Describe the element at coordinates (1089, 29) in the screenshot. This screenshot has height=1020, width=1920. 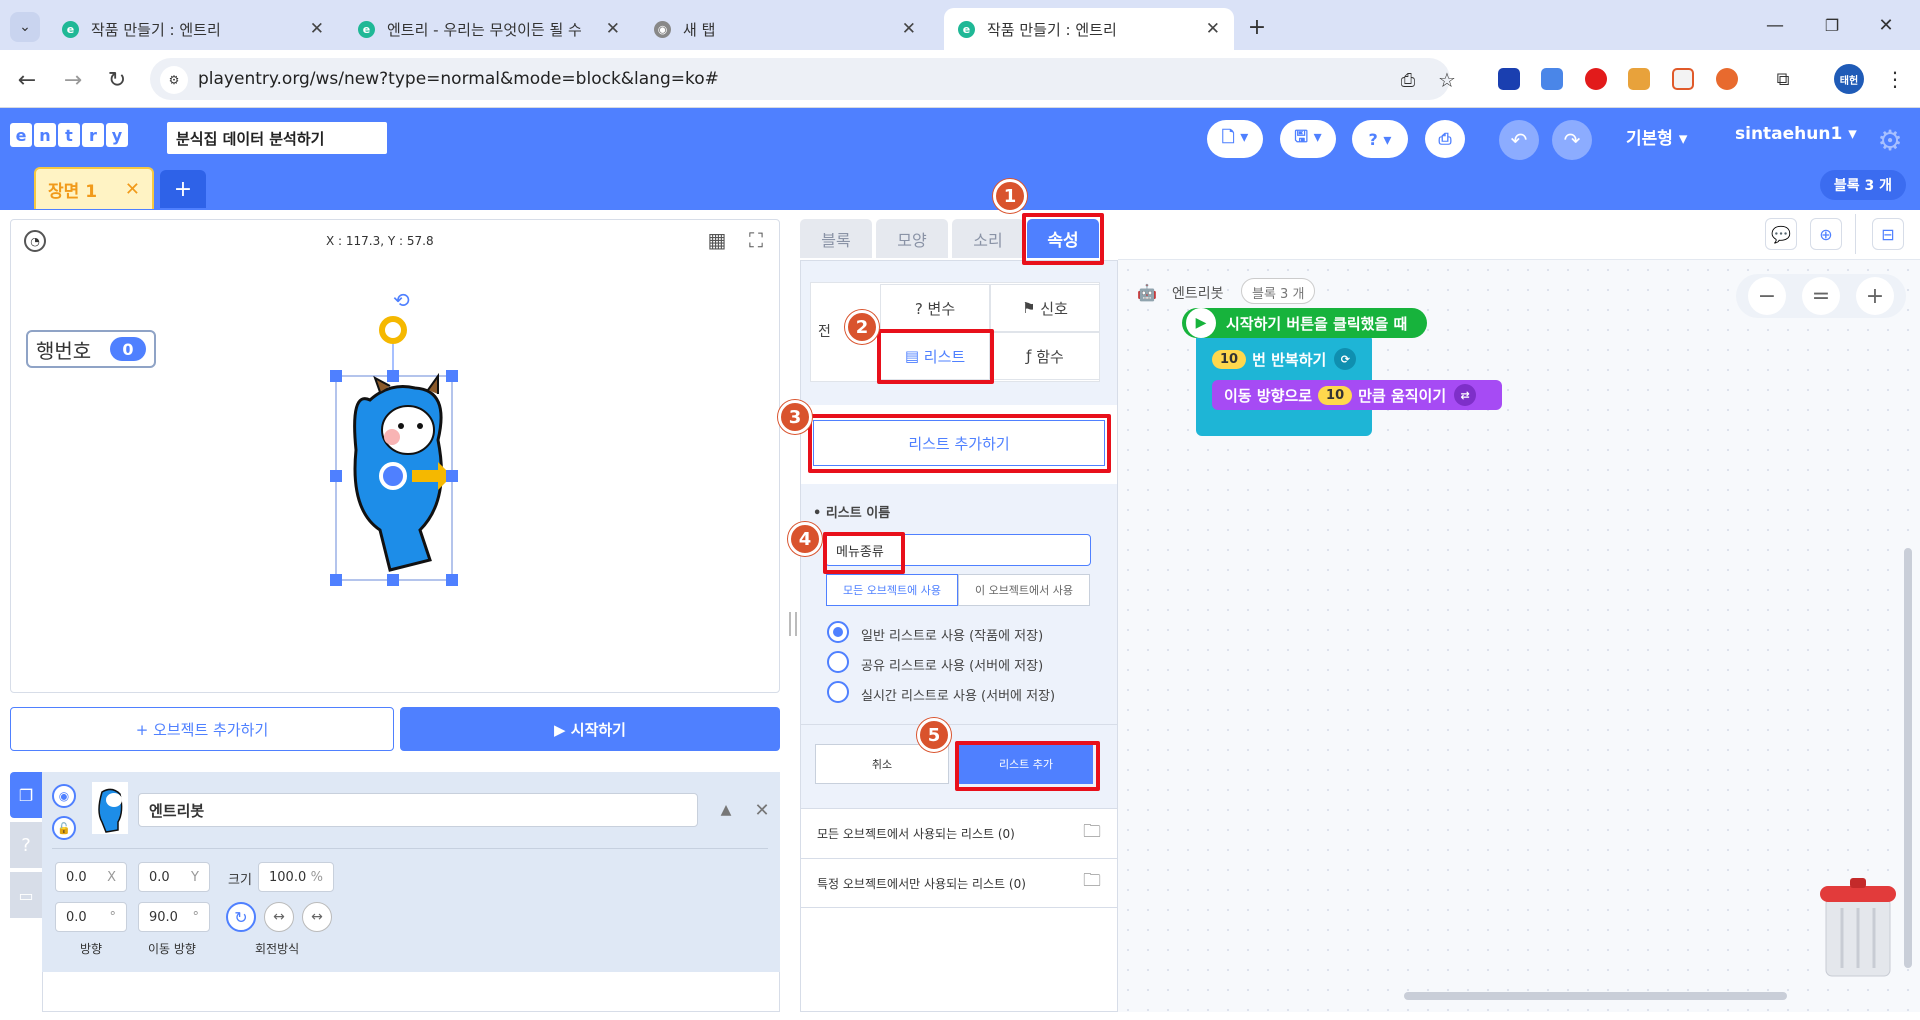
I see `browser-tab-4-active: e 작품 만들기 : 엔트리 ✕` at that location.